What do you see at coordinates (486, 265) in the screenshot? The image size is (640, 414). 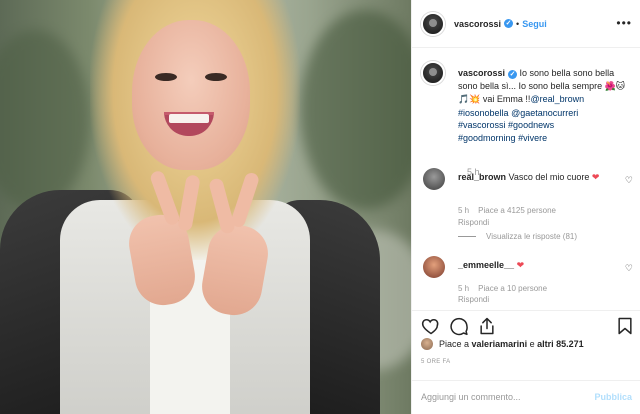 I see `commenter-username: _emmeelle__` at bounding box center [486, 265].